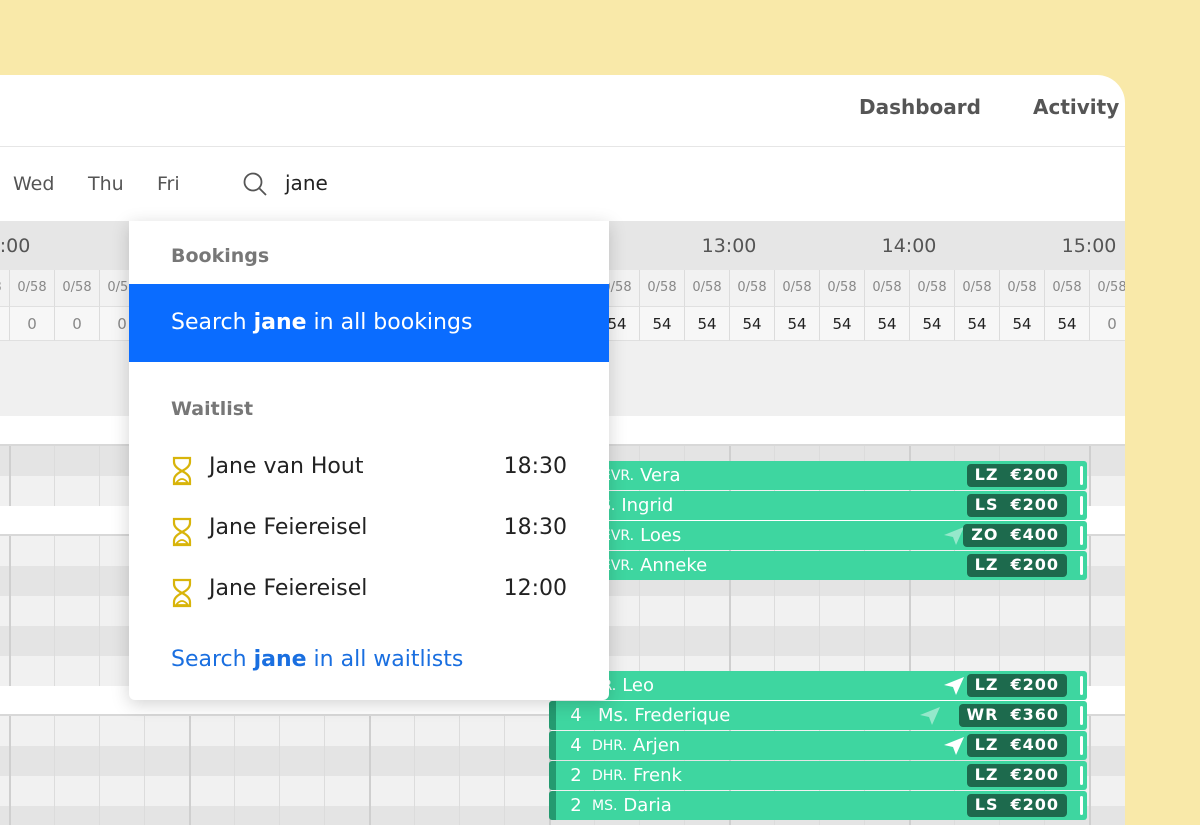 This screenshot has width=1200, height=825. I want to click on day-thu: Thu, so click(106, 184).